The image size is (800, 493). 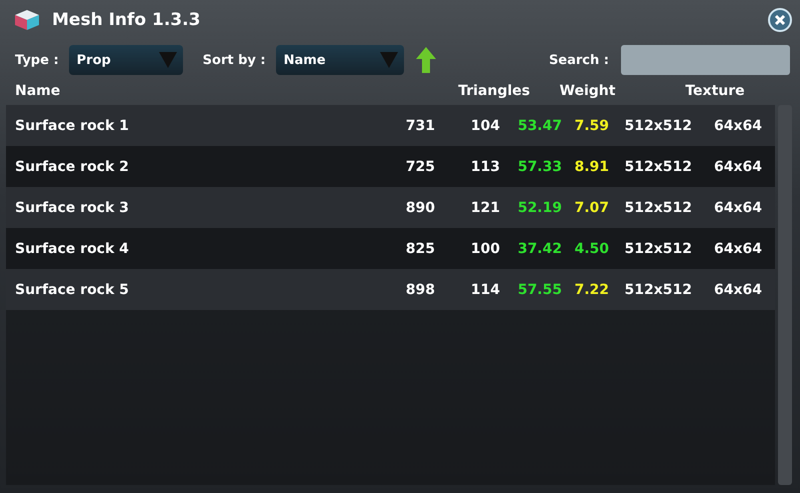 What do you see at coordinates (234, 60) in the screenshot?
I see `sort-label: Sort by :` at bounding box center [234, 60].